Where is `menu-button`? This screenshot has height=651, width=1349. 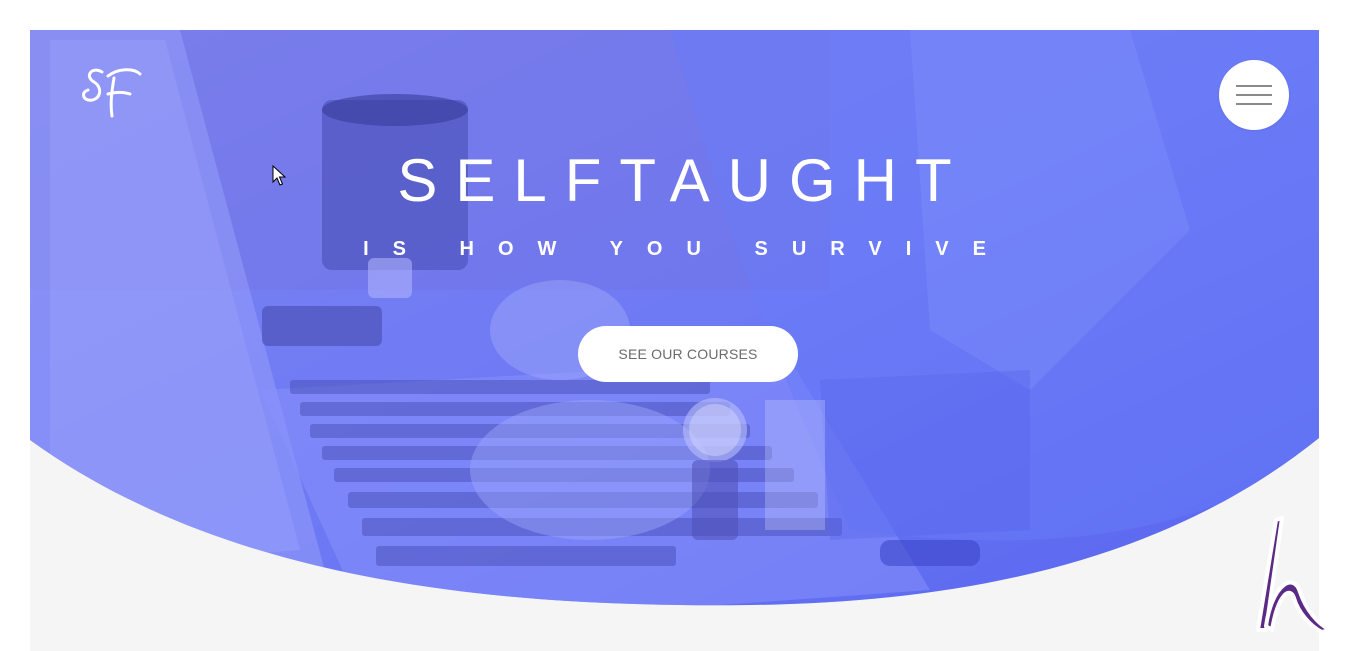
menu-button is located at coordinates (1254, 95).